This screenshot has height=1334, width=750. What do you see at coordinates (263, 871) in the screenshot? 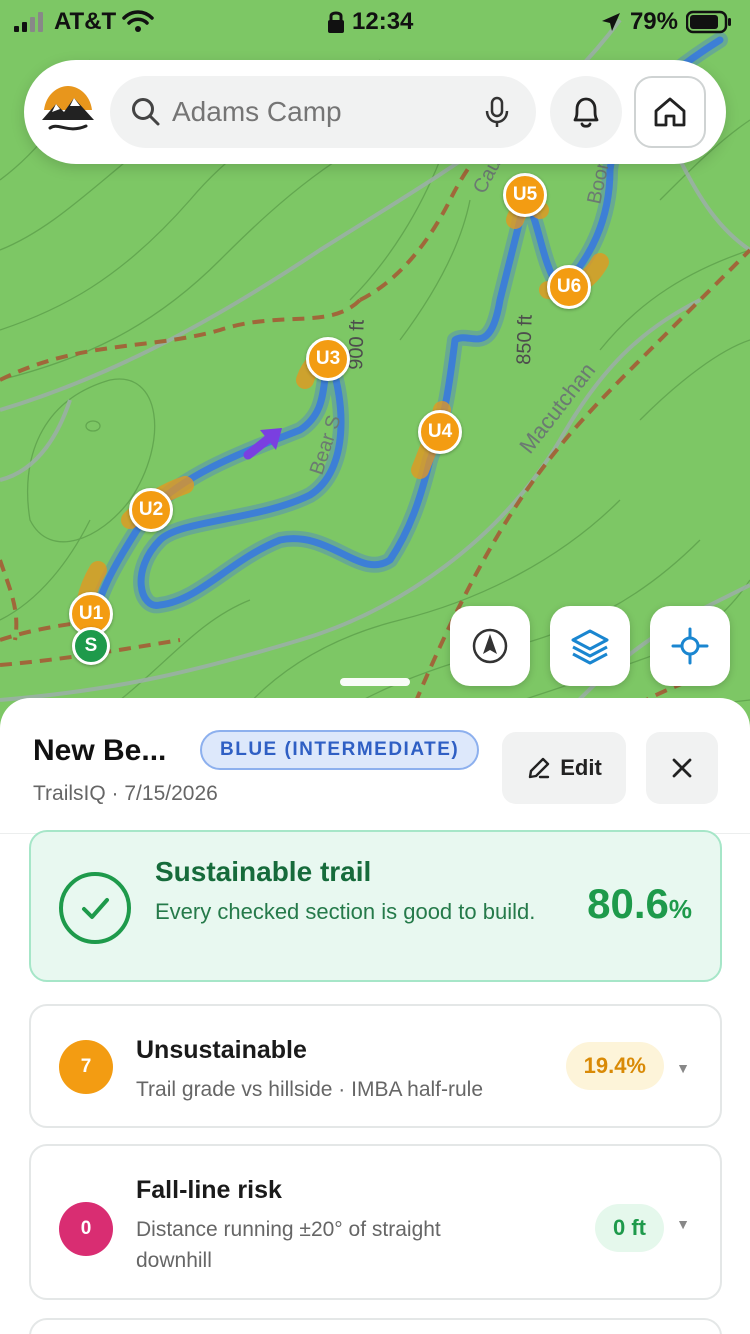
I see `summary-heading: Sustainable trail` at bounding box center [263, 871].